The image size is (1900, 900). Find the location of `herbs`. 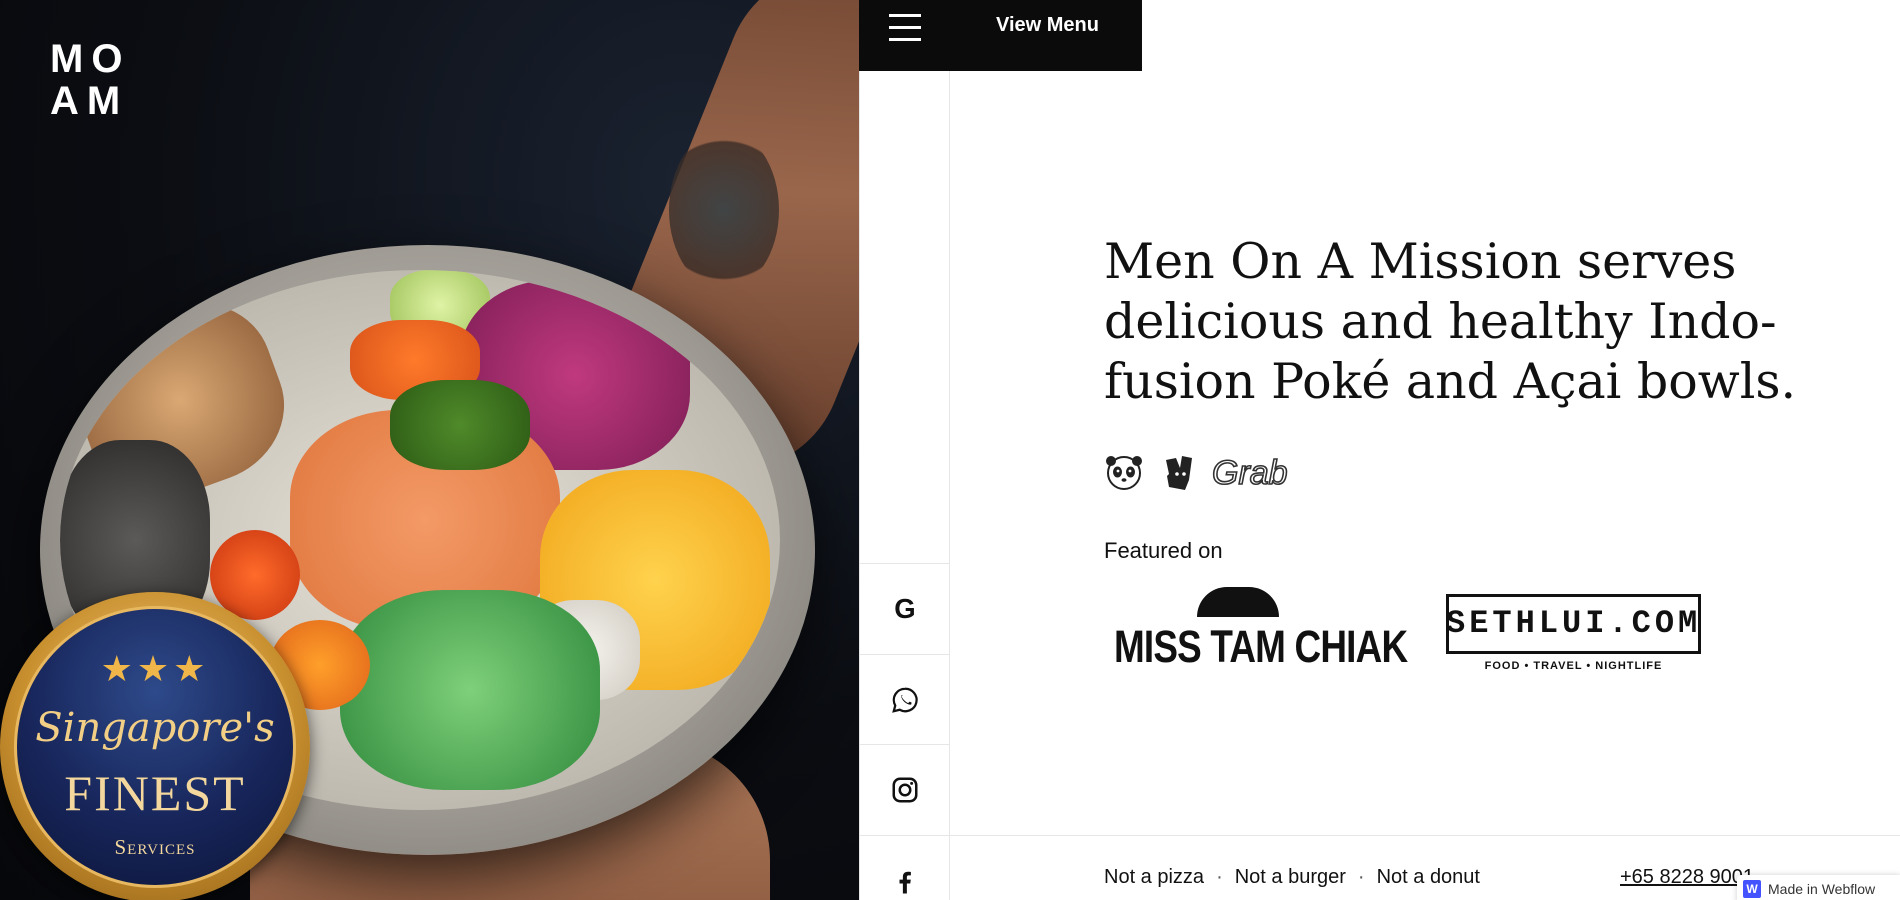

herbs is located at coordinates (460, 425).